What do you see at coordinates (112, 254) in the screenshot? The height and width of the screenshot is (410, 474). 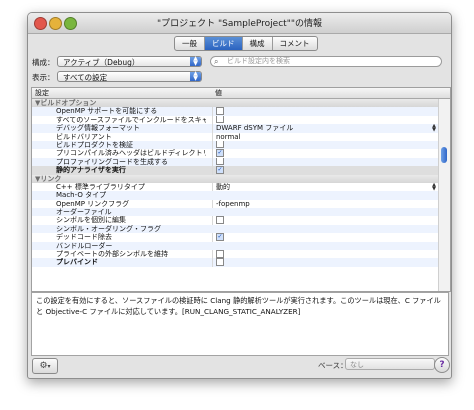 I see `setting-name: プライベートの外部シンボルを維持` at bounding box center [112, 254].